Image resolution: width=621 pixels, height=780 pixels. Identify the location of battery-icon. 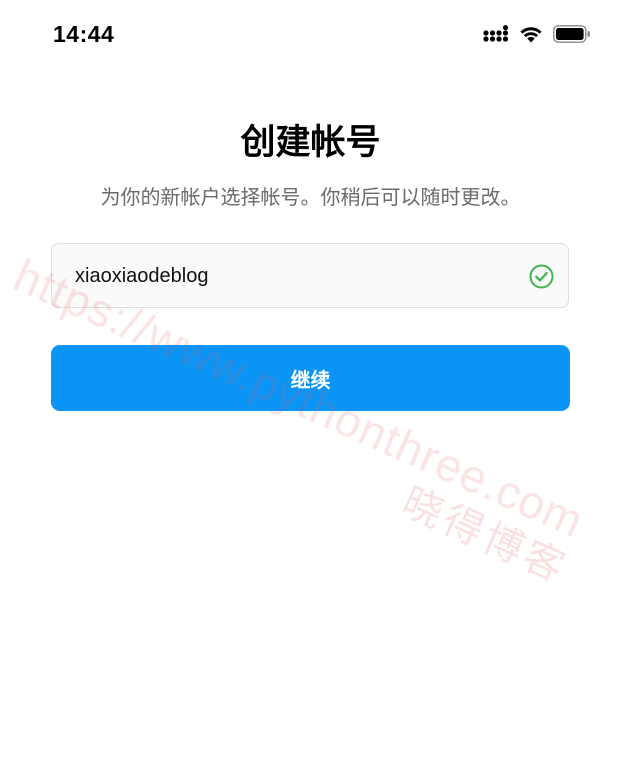
(572, 34).